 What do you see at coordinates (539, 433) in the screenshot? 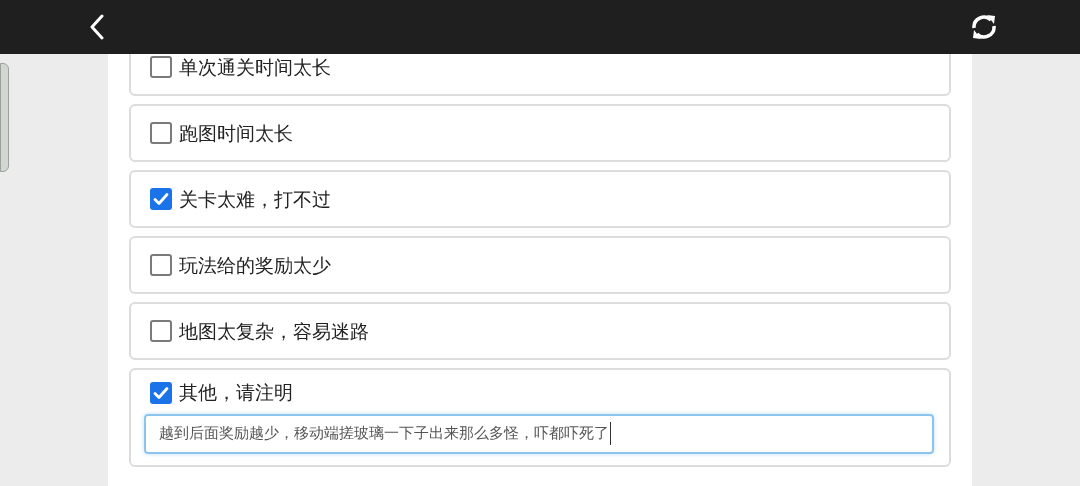
I see `input-field: 越到后面奖励越少，移动端搓玻璃一下子出来那么多怪，吓都吓死了` at bounding box center [539, 433].